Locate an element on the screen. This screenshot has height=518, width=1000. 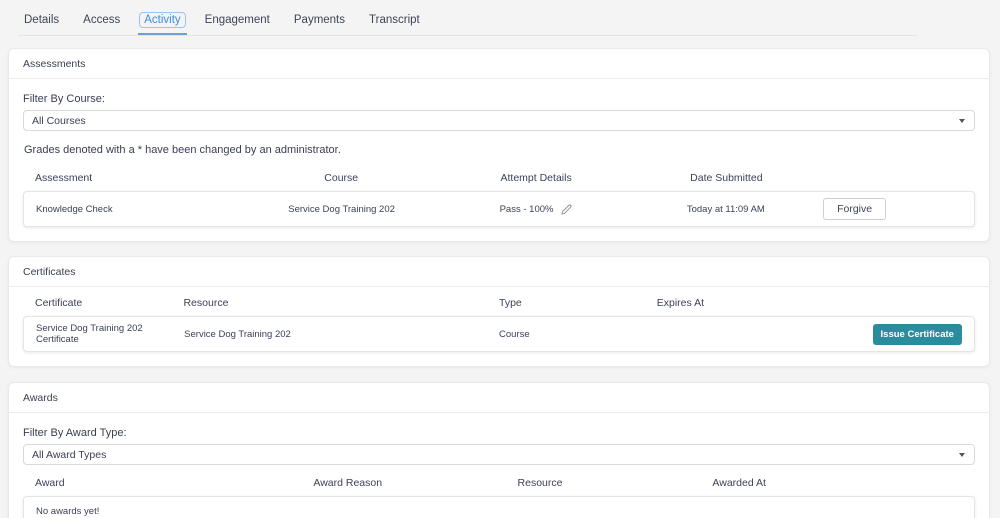
col-course: Course is located at coordinates (341, 178).